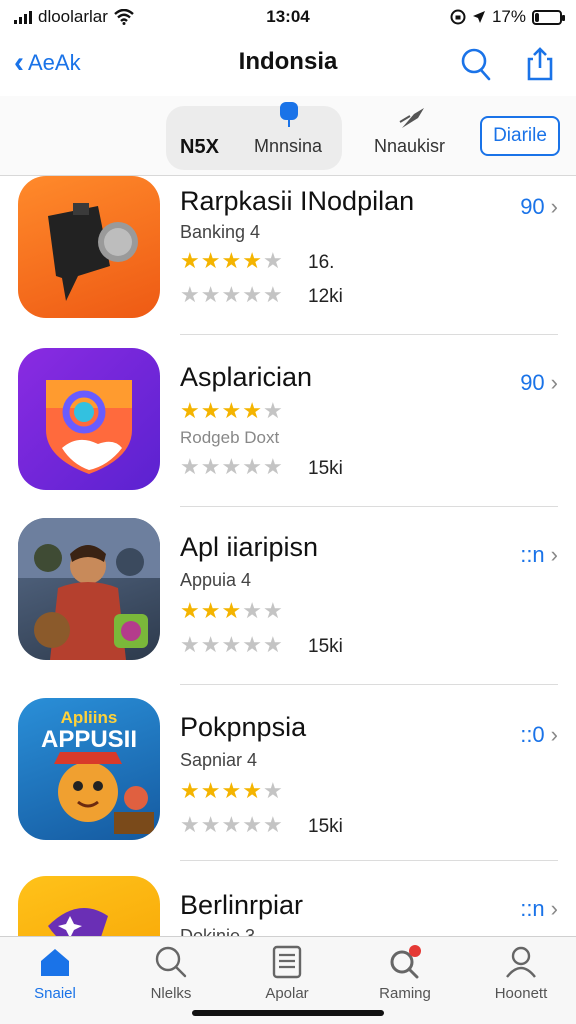 The image size is (576, 1024). Describe the element at coordinates (54, 62) in the screenshot. I see `back-label: AeAk` at that location.